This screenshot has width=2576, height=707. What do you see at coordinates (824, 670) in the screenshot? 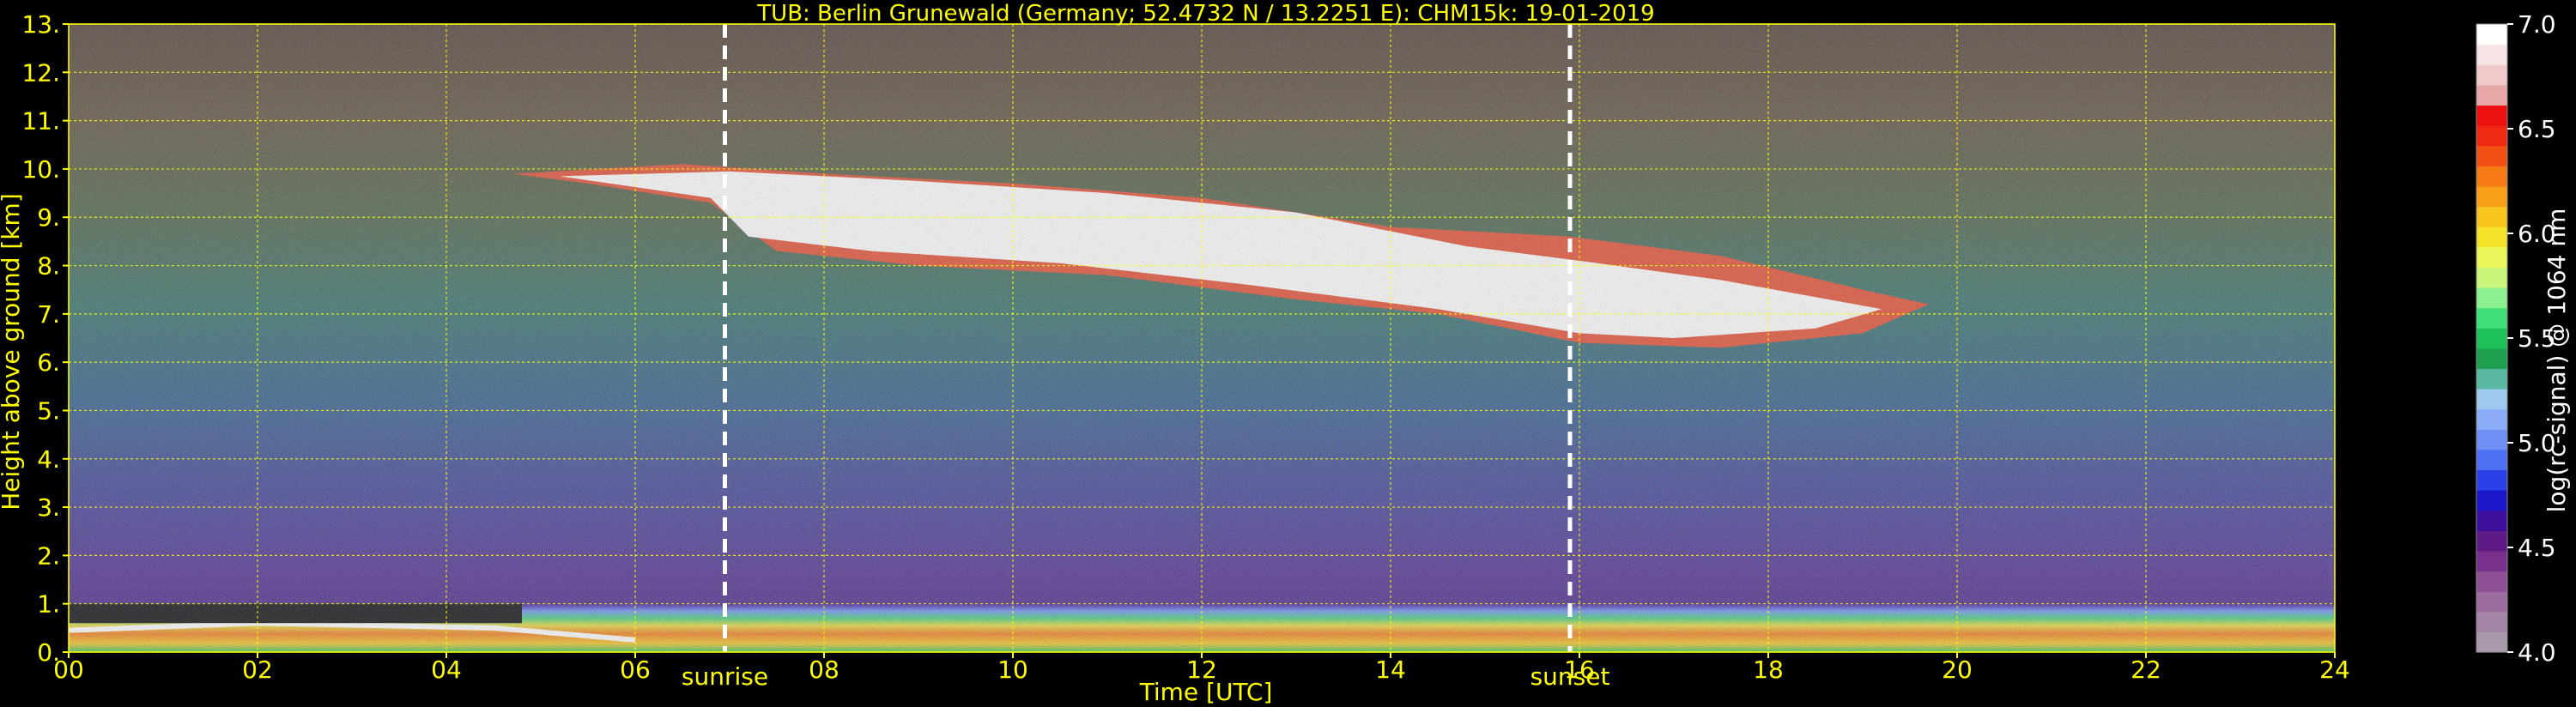
I see `x-tick-label: 08` at bounding box center [824, 670].